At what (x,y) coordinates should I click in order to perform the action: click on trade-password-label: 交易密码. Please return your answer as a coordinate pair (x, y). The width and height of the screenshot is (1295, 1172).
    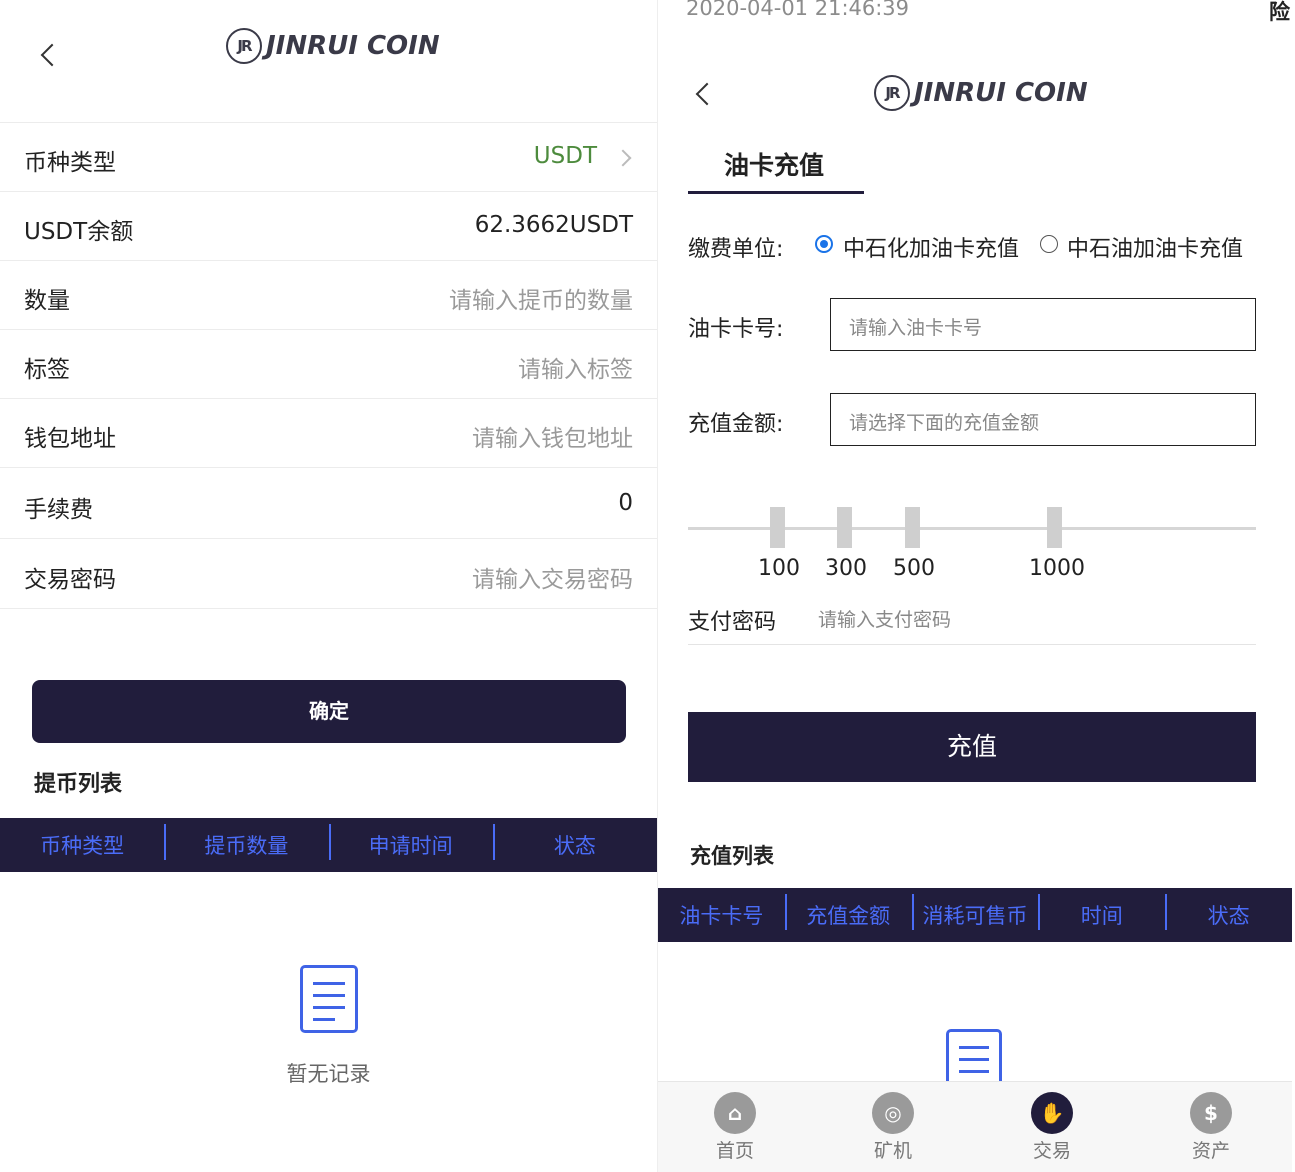
    Looking at the image, I should click on (70, 580).